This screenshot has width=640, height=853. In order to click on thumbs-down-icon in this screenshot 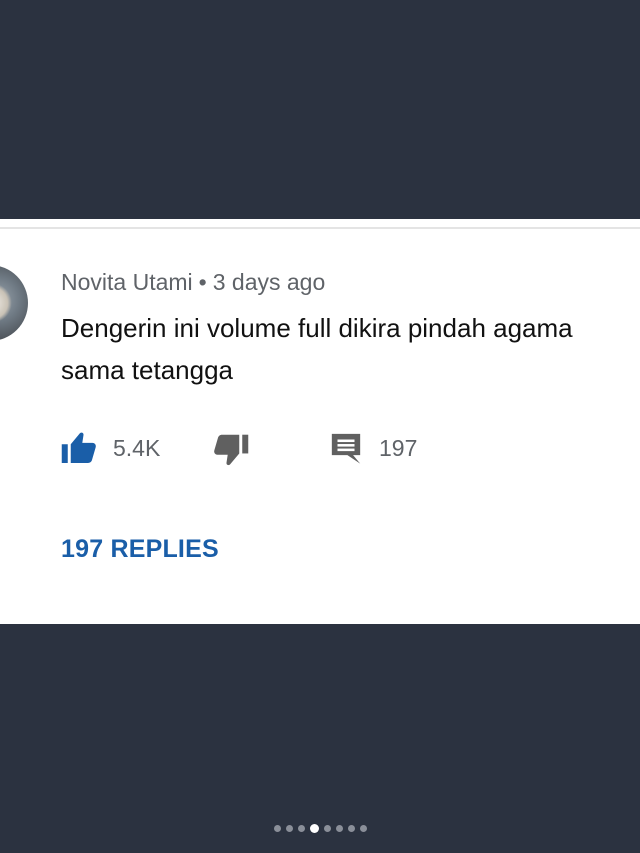, I will do `click(231, 450)`.